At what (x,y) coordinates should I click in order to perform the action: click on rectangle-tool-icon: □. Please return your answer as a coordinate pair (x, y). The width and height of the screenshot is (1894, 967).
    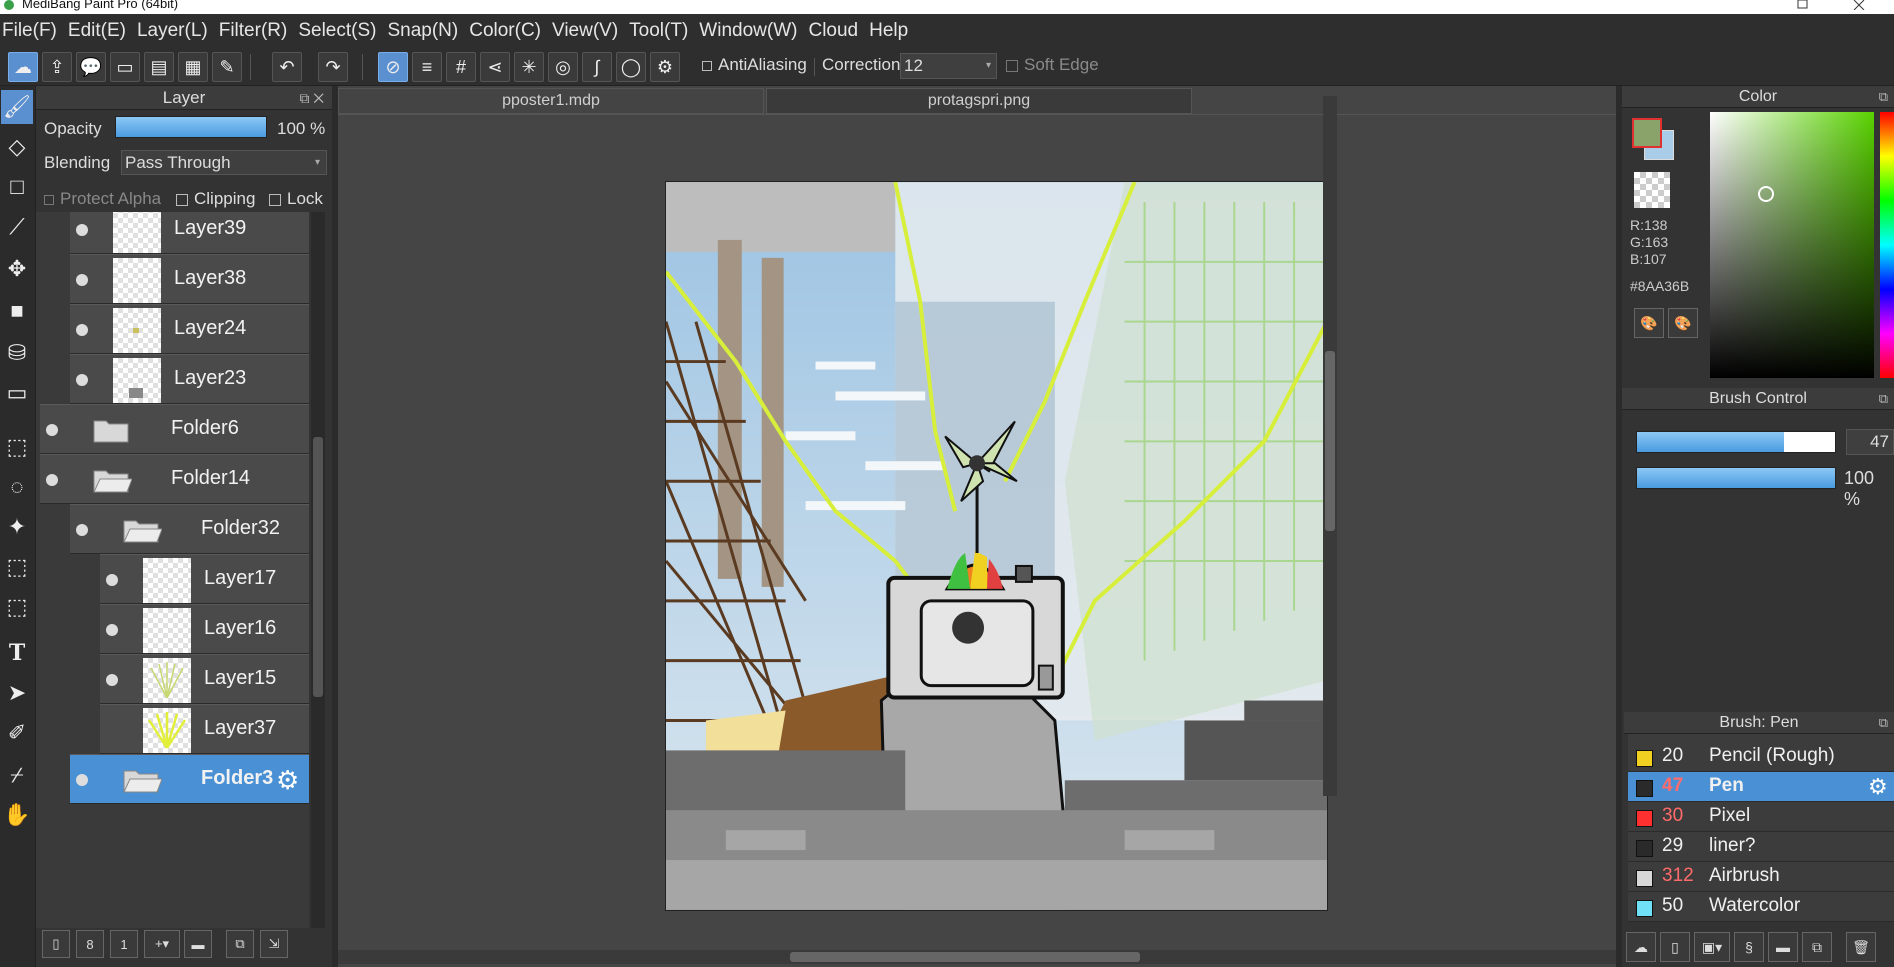
    Looking at the image, I should click on (17, 187).